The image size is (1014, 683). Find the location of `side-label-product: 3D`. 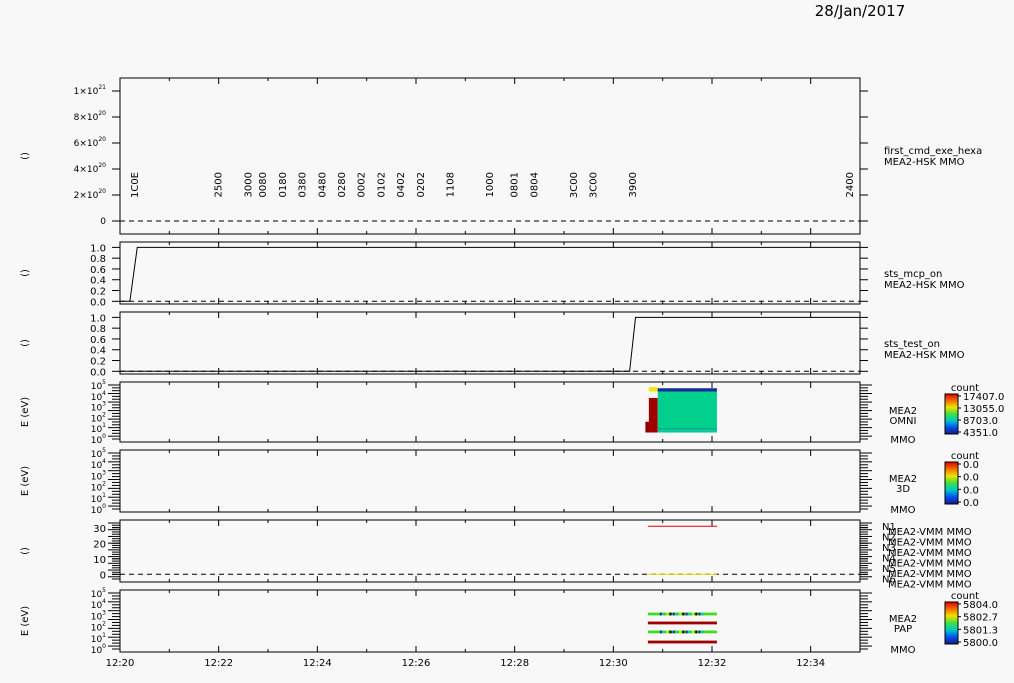

side-label-product: 3D is located at coordinates (903, 489).